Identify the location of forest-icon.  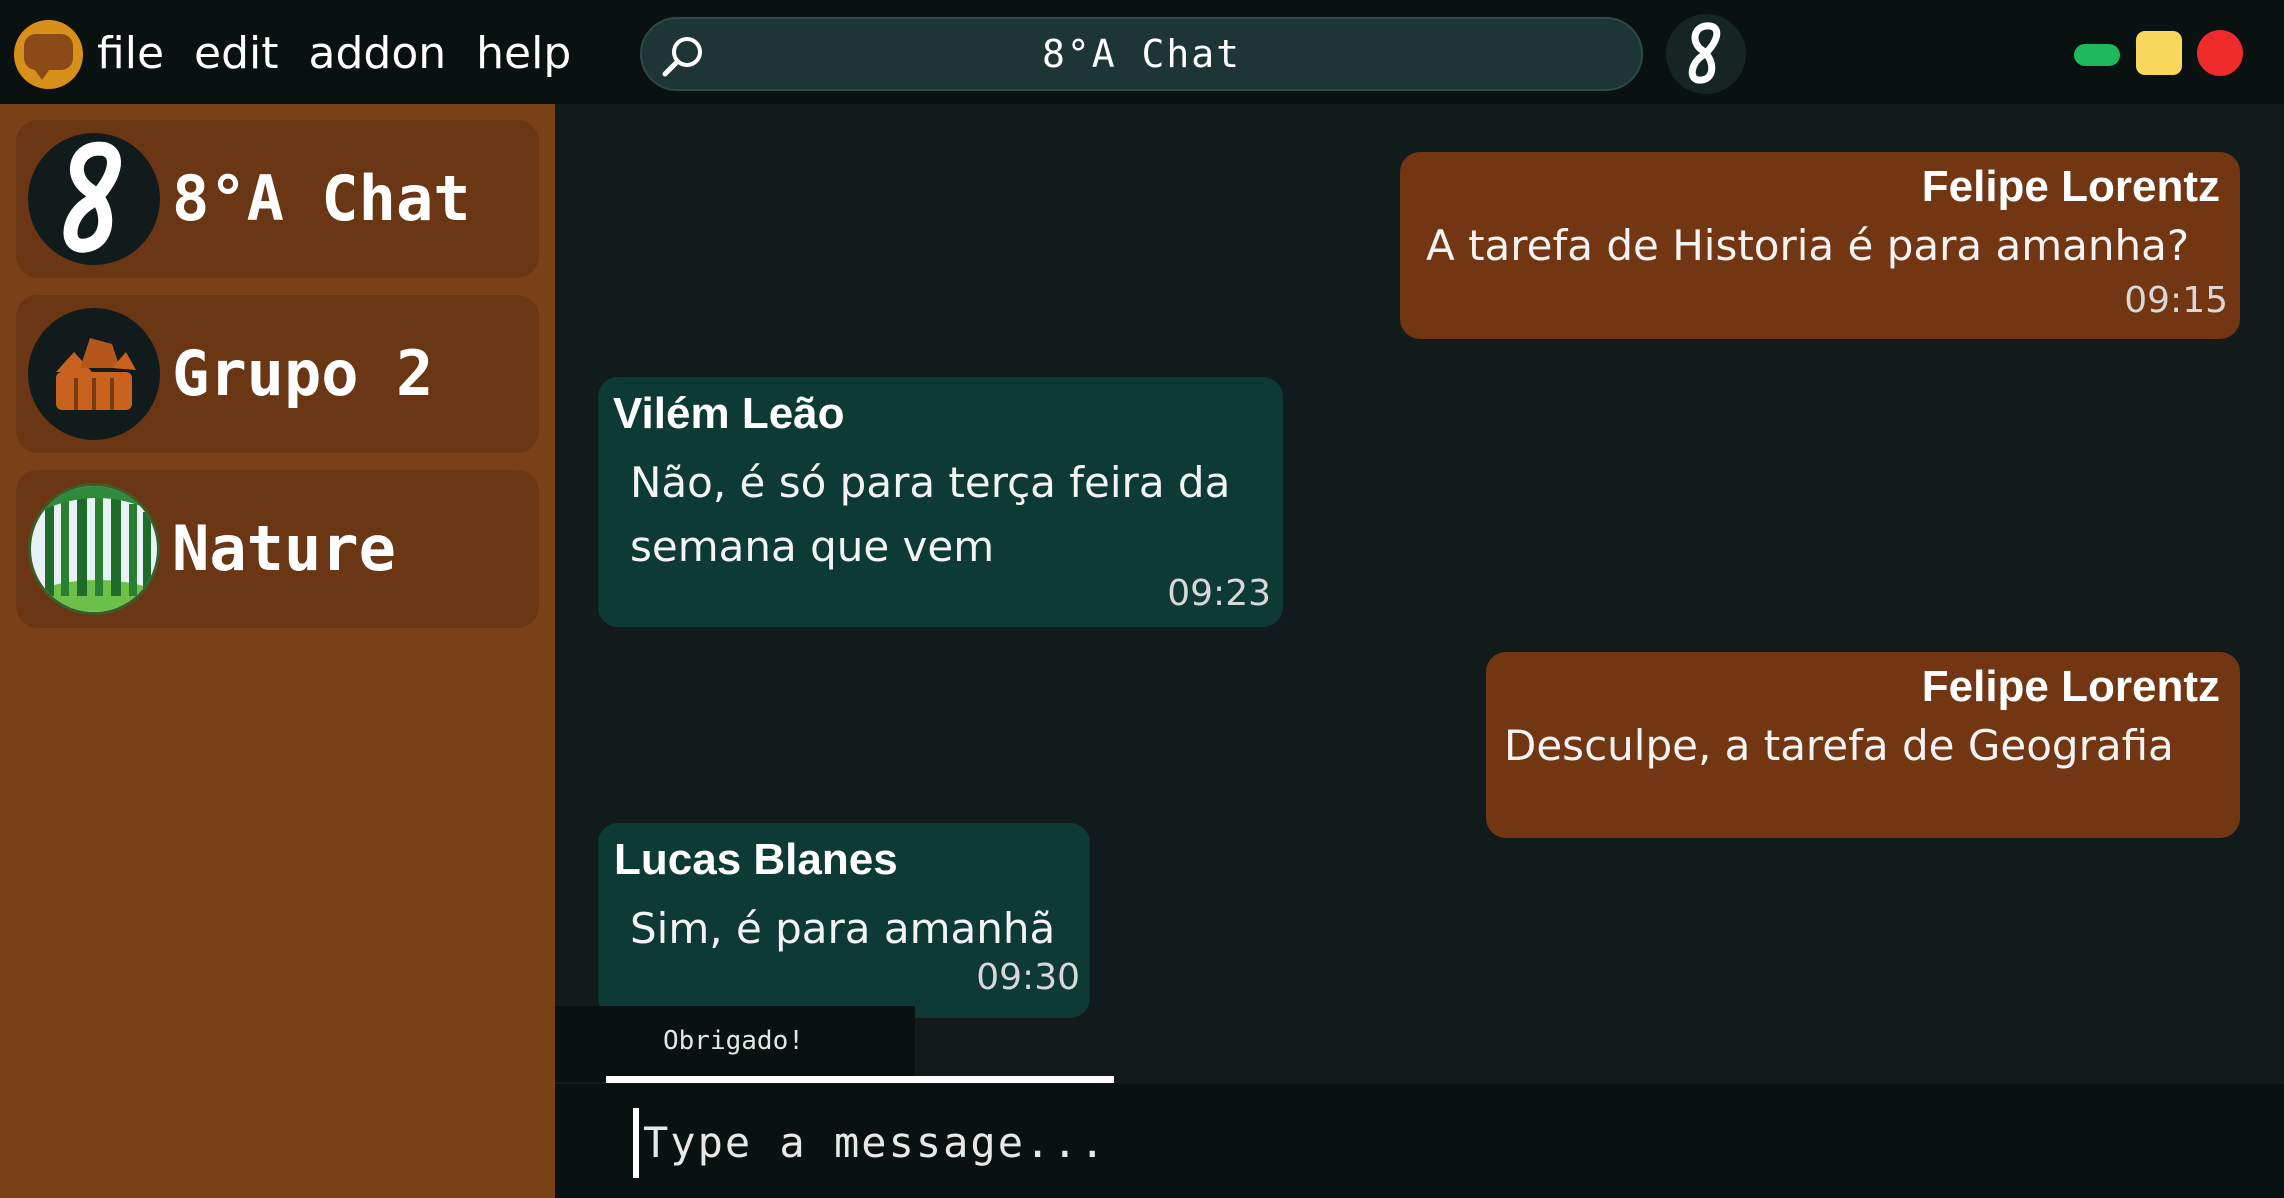
(94, 549).